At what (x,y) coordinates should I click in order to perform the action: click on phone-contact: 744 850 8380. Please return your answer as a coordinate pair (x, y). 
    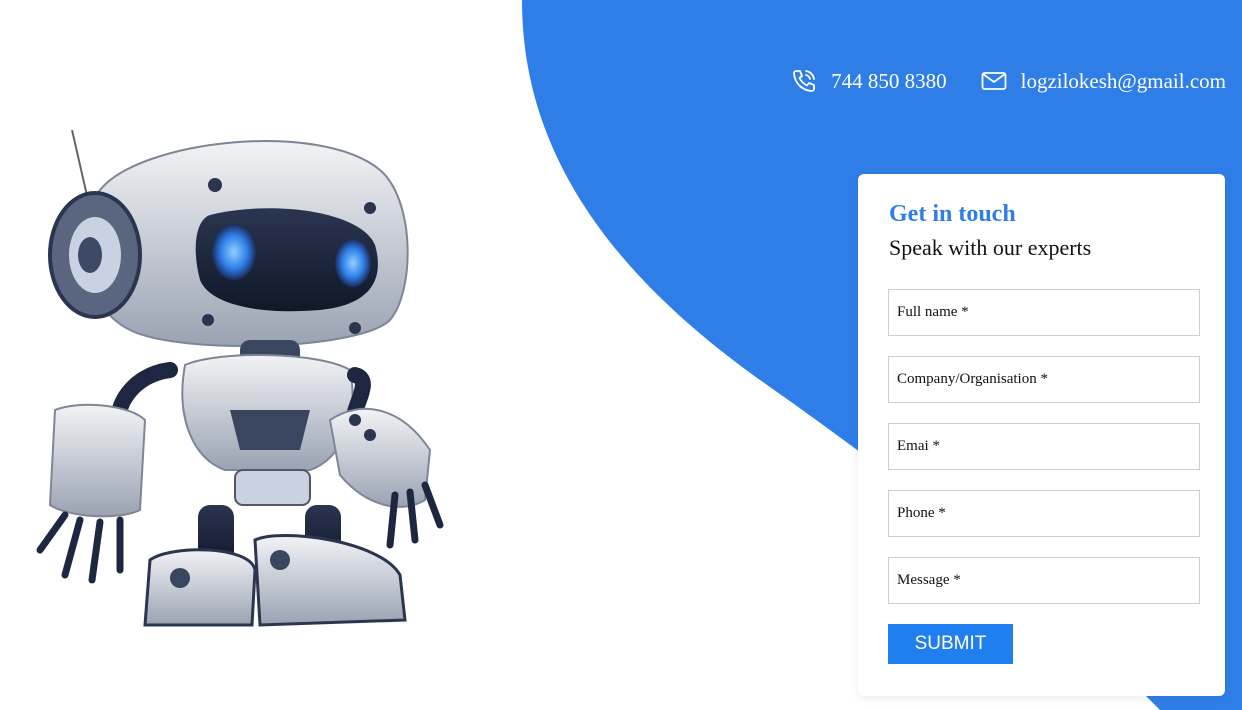
    Looking at the image, I should click on (869, 81).